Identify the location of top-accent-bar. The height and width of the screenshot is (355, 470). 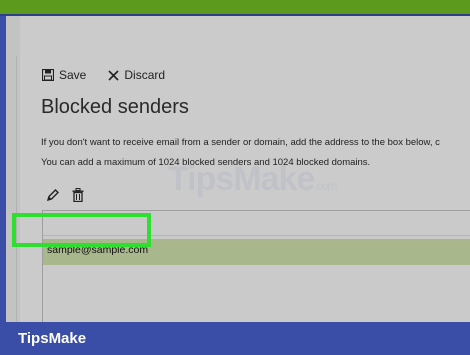
(235, 7).